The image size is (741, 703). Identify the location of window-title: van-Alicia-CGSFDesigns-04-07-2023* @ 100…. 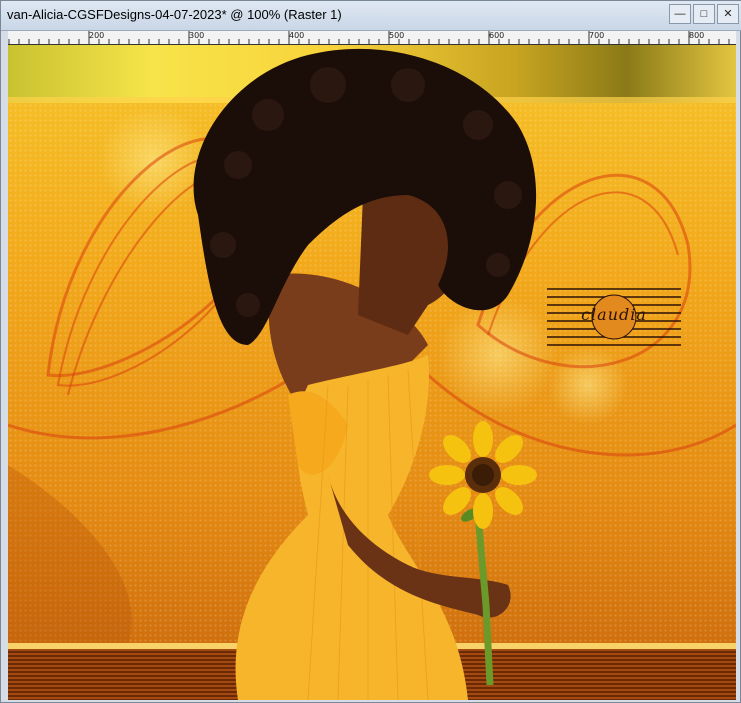
(174, 14).